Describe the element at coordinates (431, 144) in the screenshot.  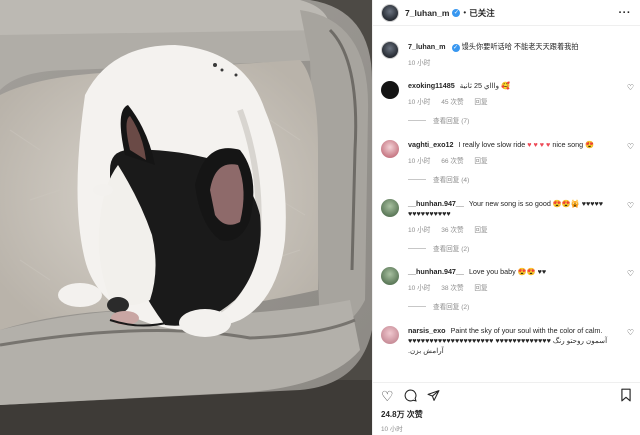
I see `comment-username: vaghti_exo12` at that location.